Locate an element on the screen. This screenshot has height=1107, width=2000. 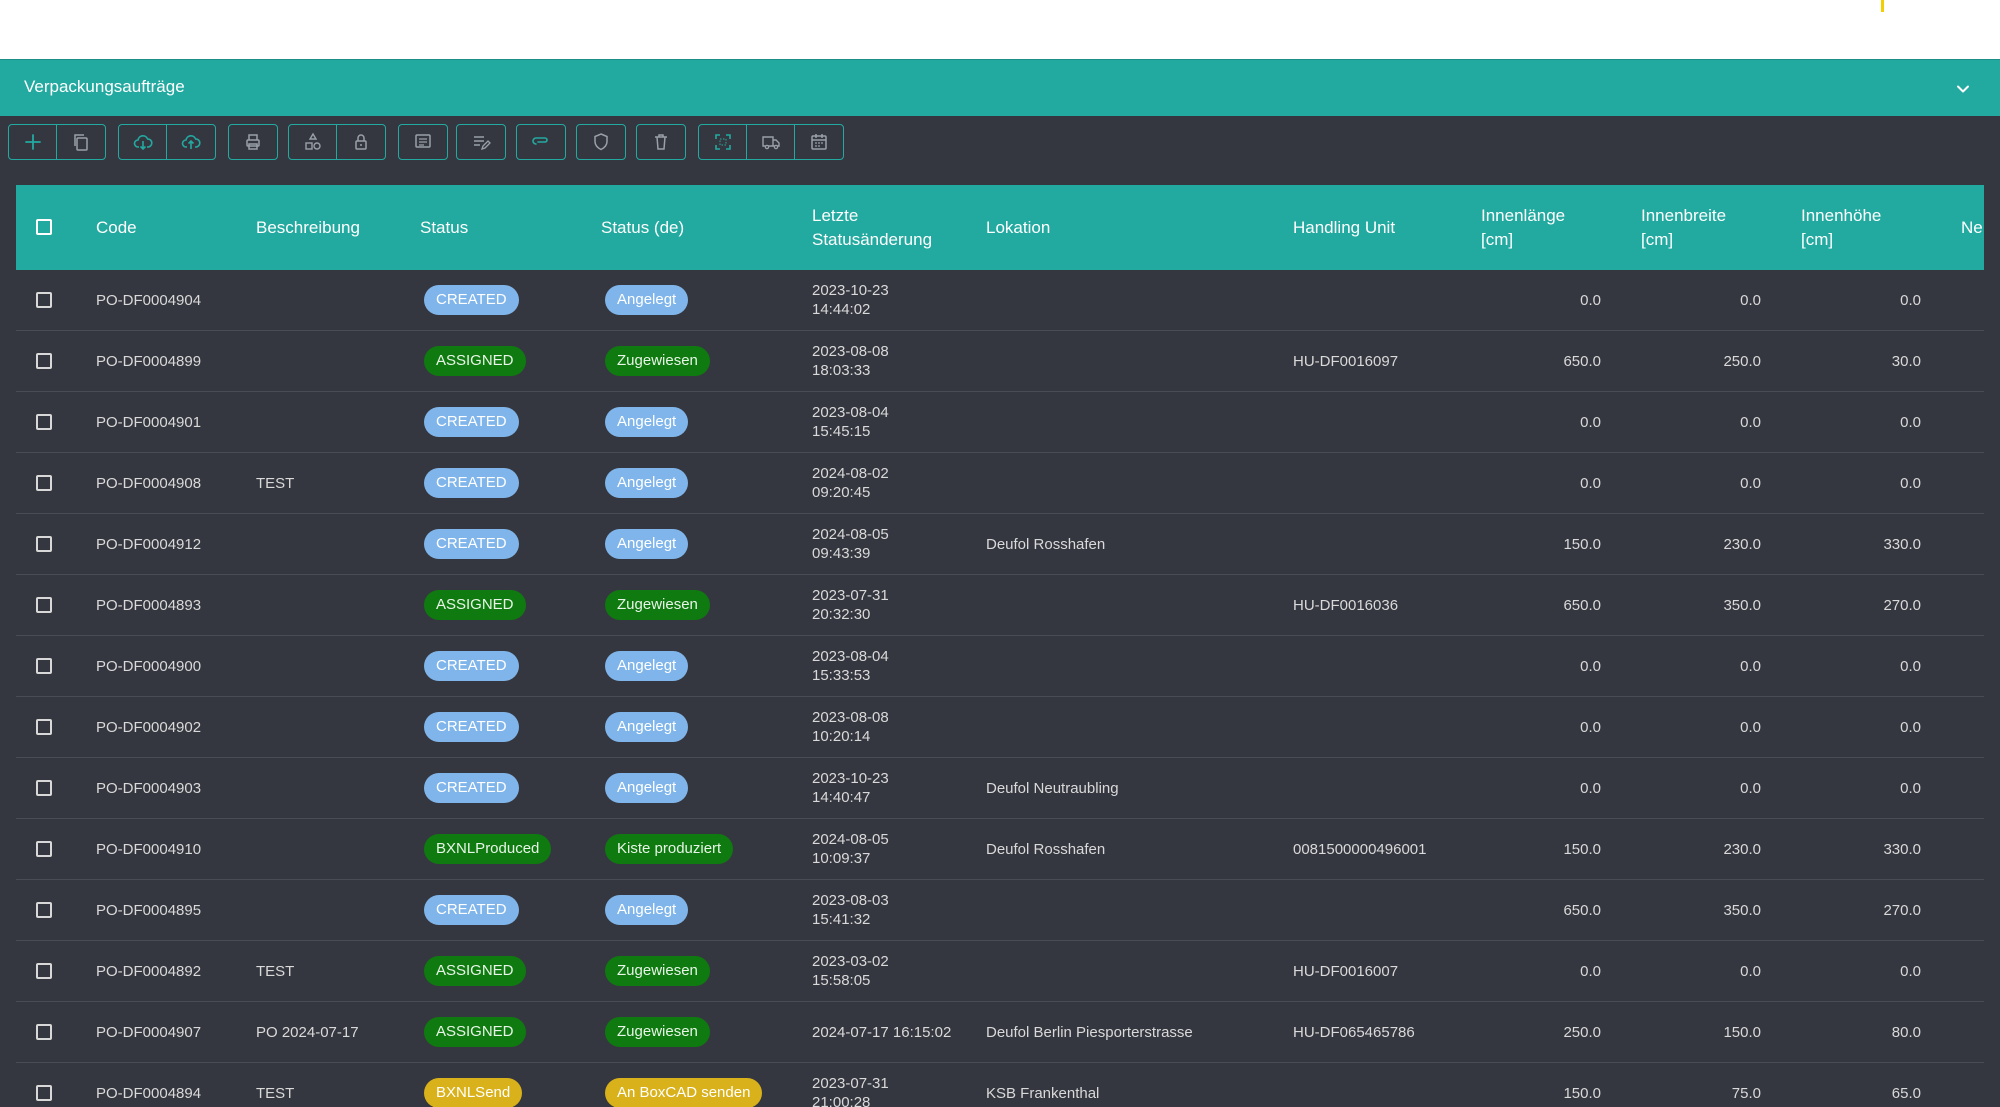
status-time: 14:40:47 is located at coordinates (841, 797).